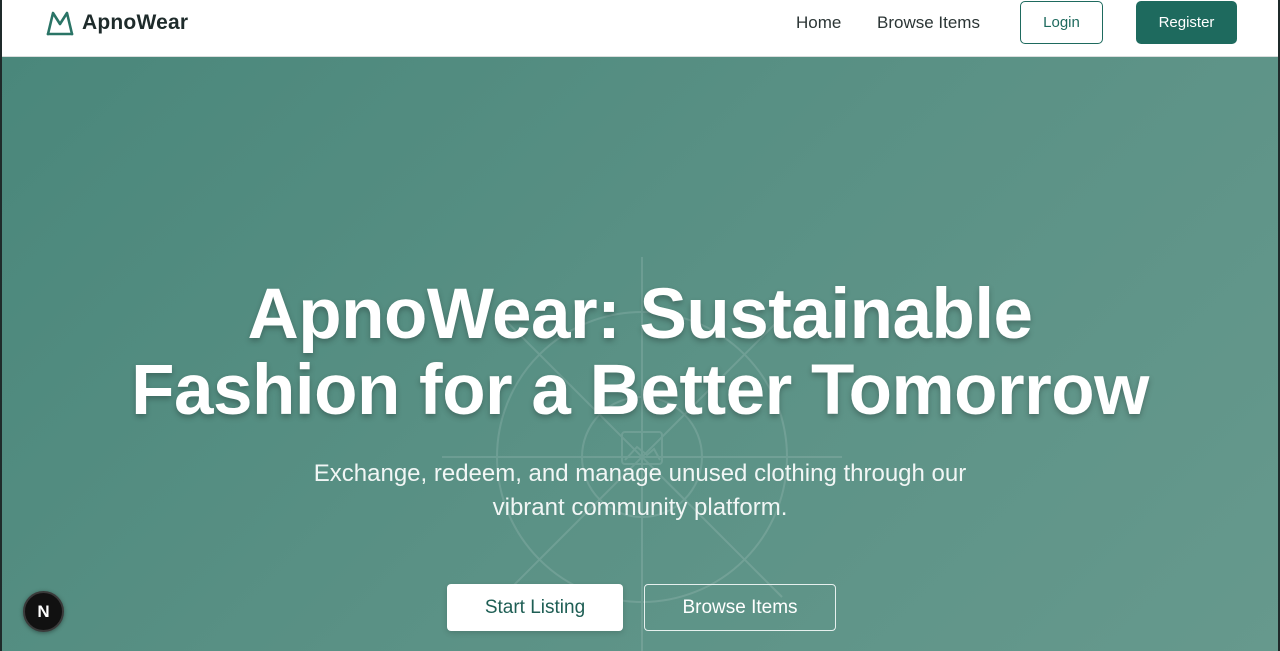  I want to click on brand: ApnoWear, so click(117, 23).